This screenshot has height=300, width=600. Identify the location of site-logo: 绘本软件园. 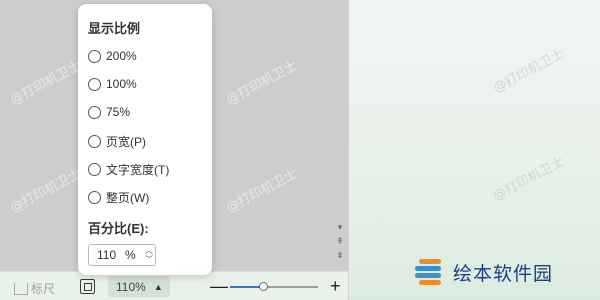
(484, 272).